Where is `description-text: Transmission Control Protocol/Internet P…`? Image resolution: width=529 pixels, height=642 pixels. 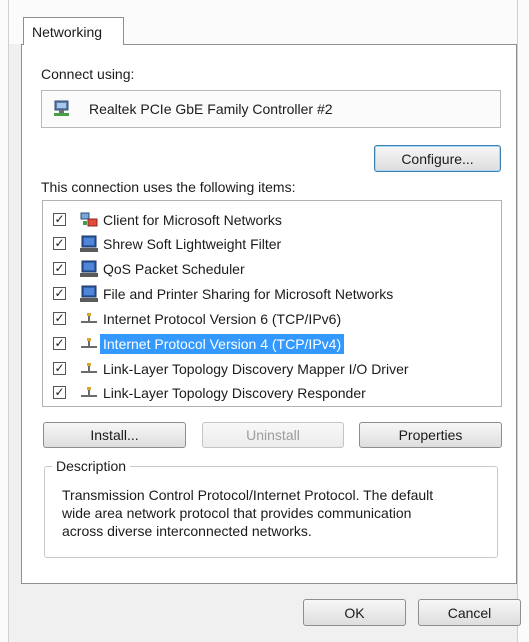
description-text: Transmission Control Protocol/Internet P… is located at coordinates (272, 513).